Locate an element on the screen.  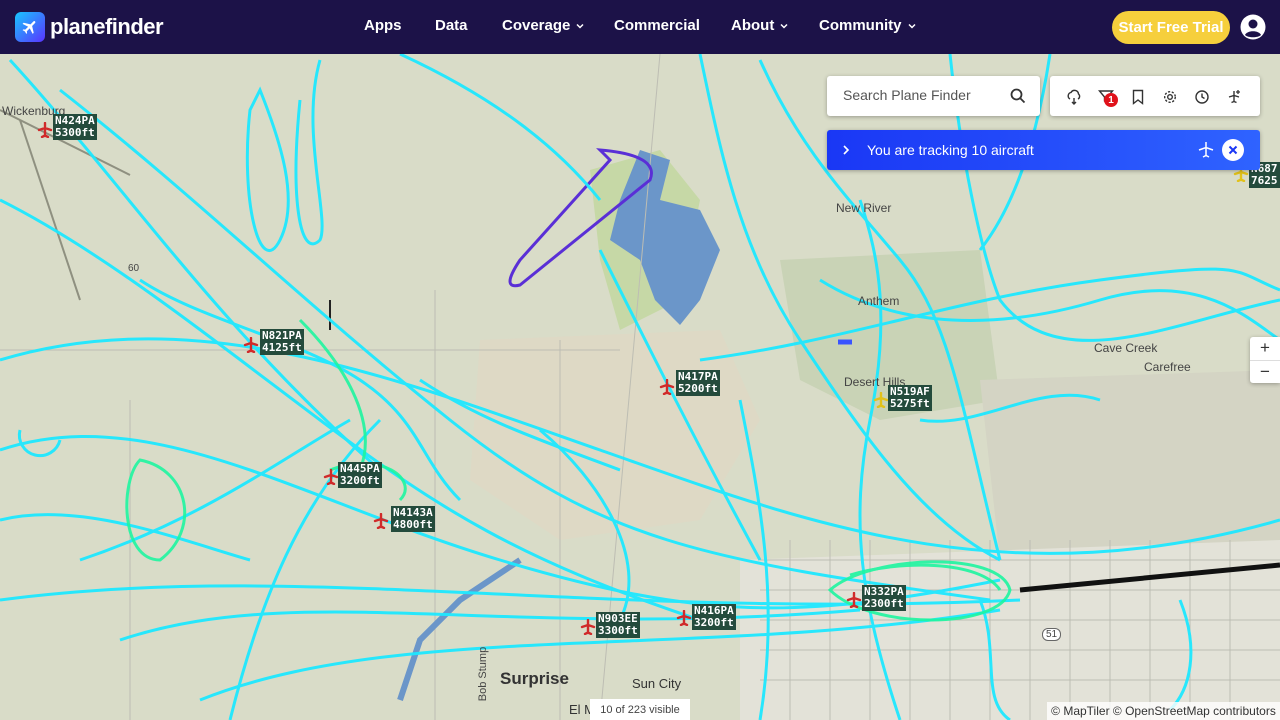
aircraft-altitude: 3300ft is located at coordinates (618, 630).